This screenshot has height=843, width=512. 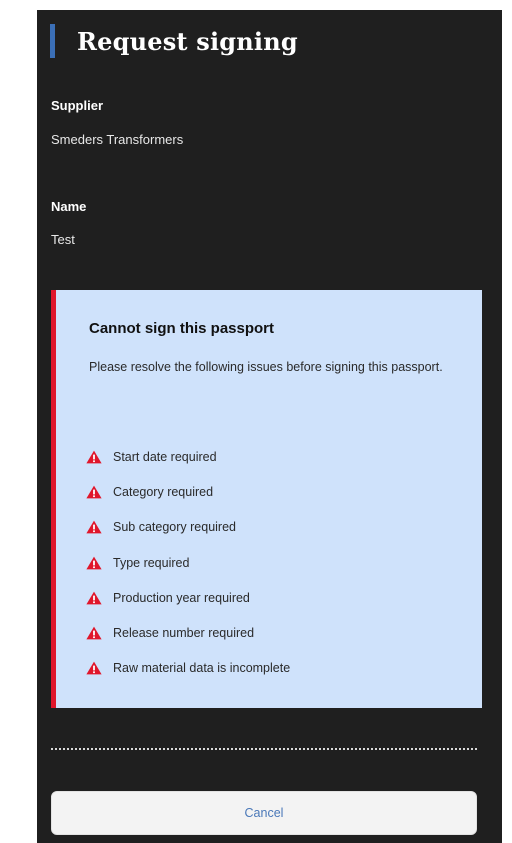 What do you see at coordinates (182, 328) in the screenshot?
I see `alert-title: Cannot sign this passport` at bounding box center [182, 328].